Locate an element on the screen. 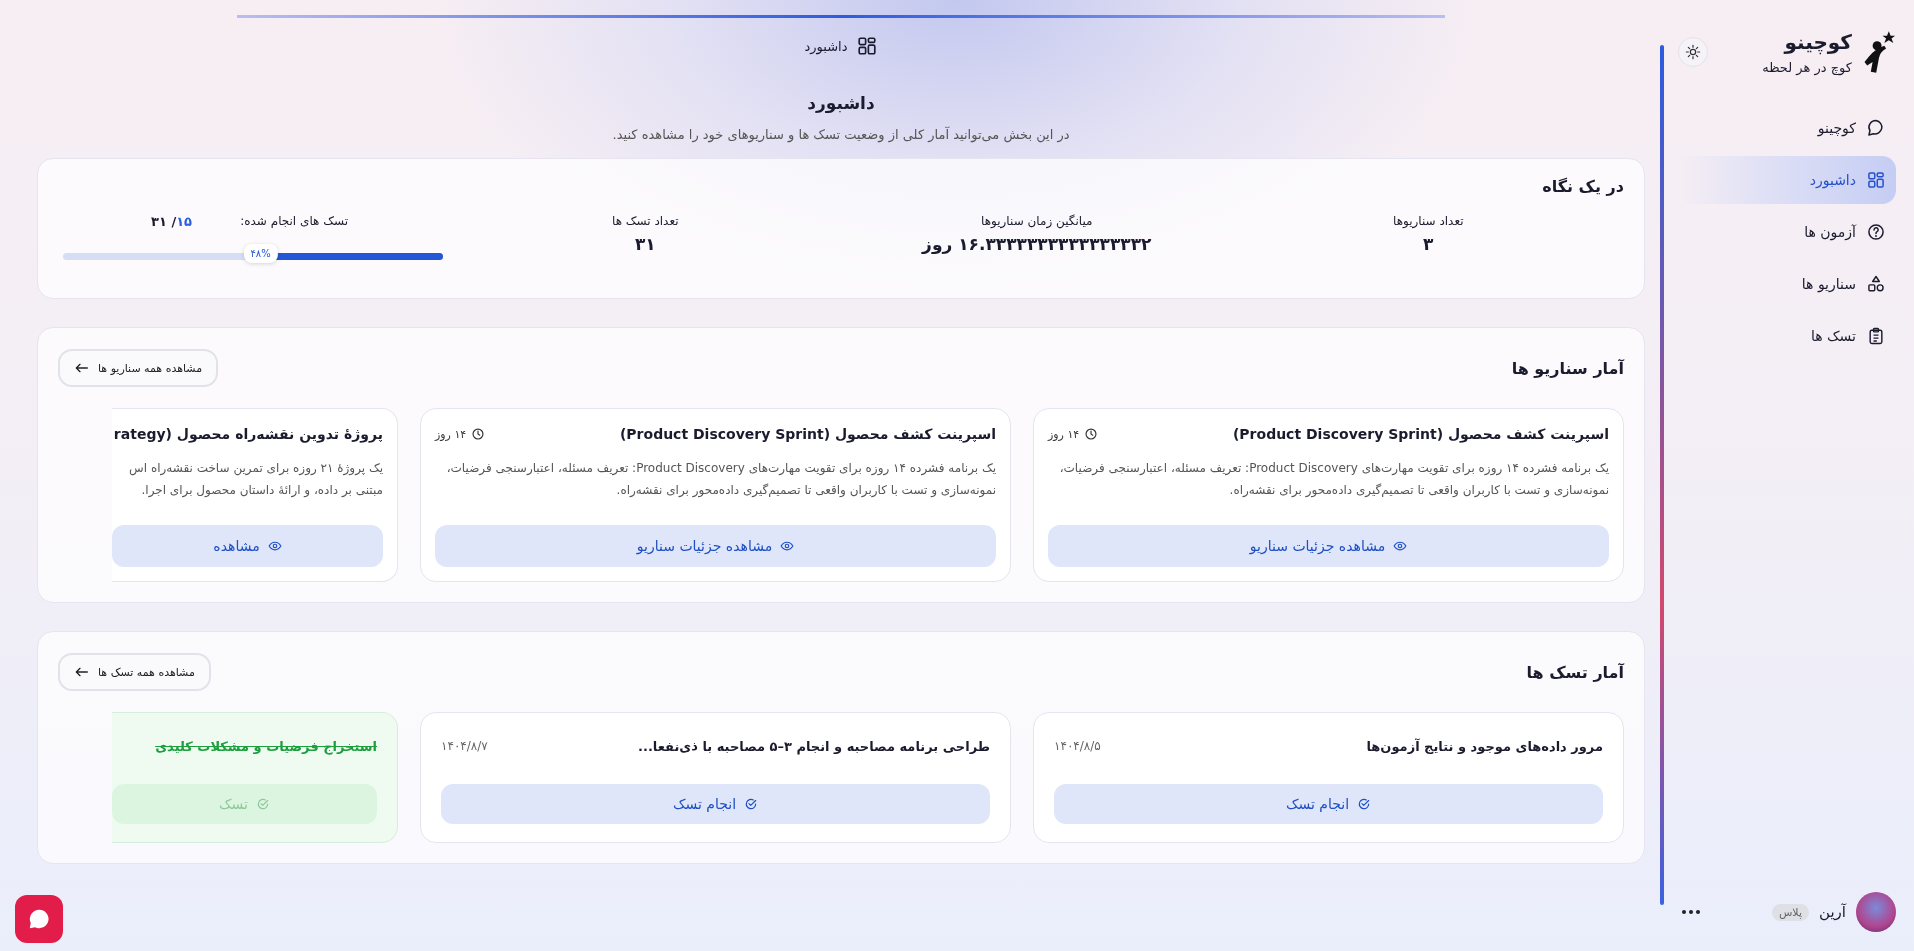  view-all-button: مشاهده همه سناریو ها is located at coordinates (138, 368).